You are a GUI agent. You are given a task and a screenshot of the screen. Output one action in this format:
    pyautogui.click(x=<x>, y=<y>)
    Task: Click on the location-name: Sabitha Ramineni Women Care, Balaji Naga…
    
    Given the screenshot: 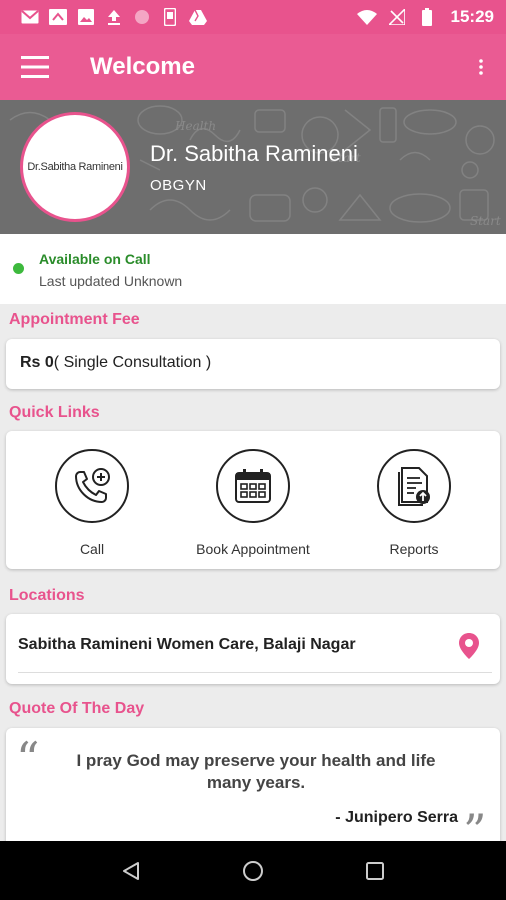 What is the action you would take?
    pyautogui.click(x=187, y=645)
    